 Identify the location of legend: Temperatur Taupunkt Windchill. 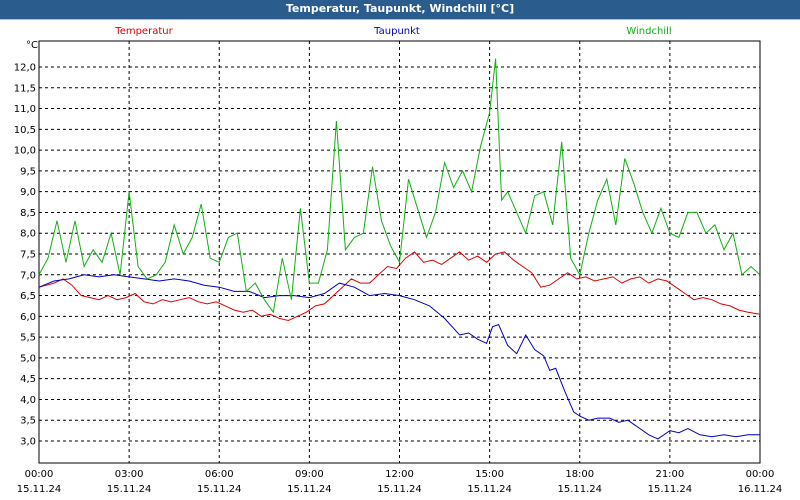
(392, 31).